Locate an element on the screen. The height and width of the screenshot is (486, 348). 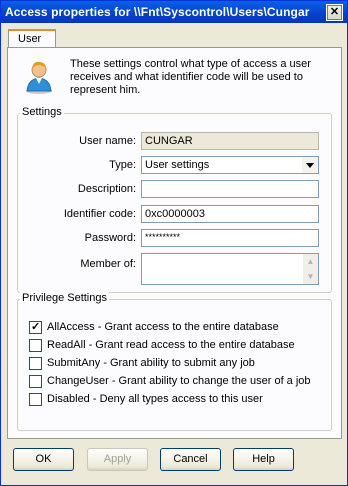
type-select-value: User settings is located at coordinates (177, 165).